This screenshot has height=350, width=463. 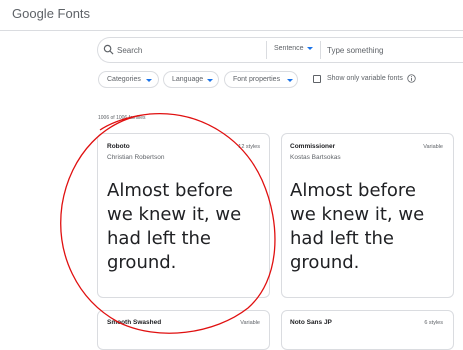 I want to click on top-bar: Google Fonts, so click(x=231, y=15).